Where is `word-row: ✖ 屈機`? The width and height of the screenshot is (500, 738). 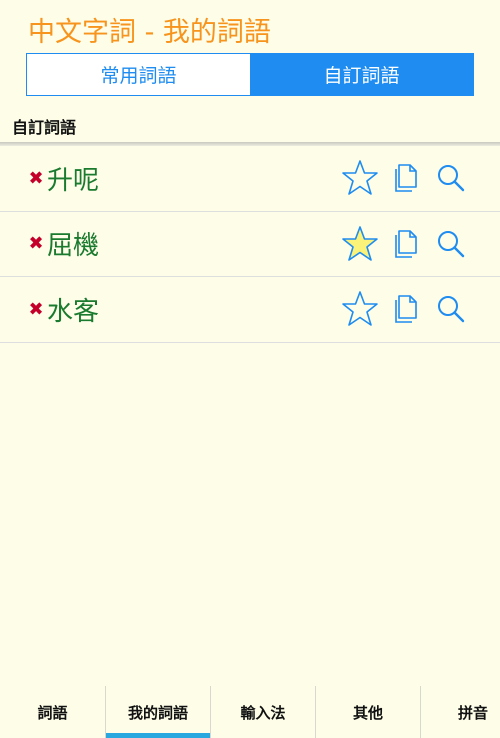 word-row: ✖ 屈機 is located at coordinates (250, 244).